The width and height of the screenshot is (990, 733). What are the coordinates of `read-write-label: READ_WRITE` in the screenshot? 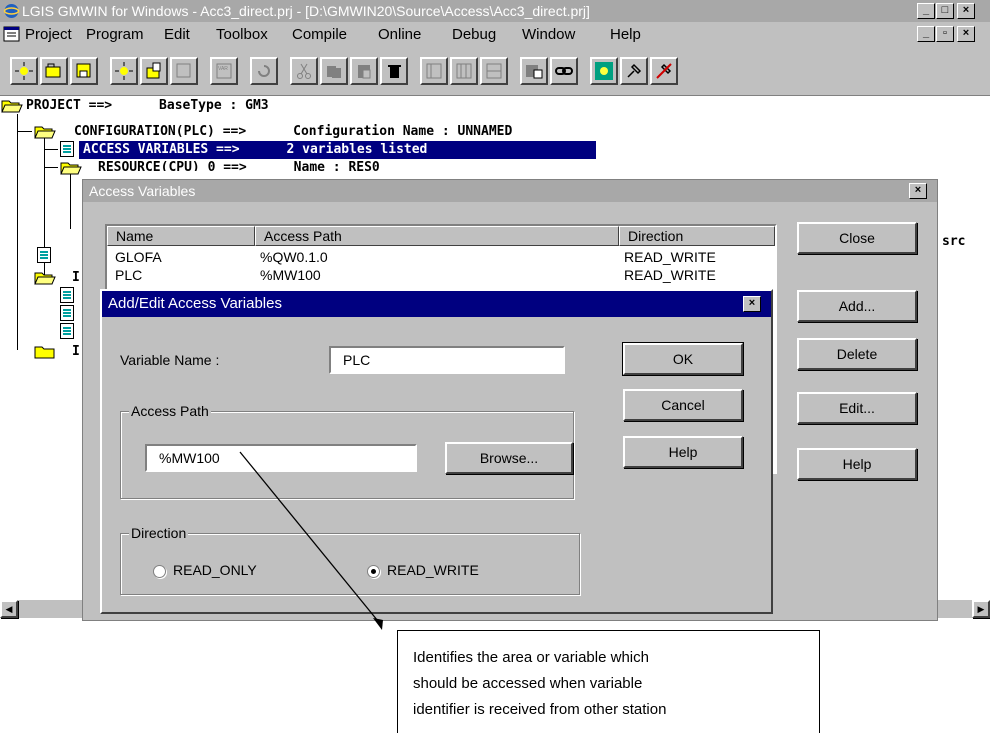 It's located at (433, 570).